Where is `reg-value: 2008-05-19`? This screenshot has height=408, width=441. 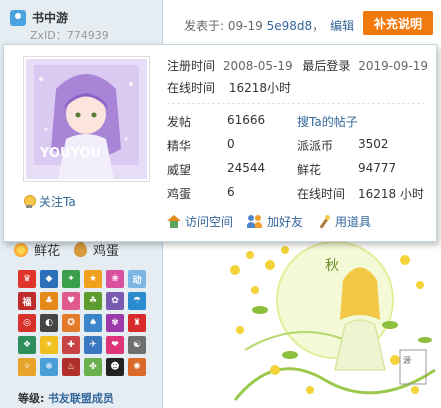 reg-value: 2008-05-19 is located at coordinates (257, 66).